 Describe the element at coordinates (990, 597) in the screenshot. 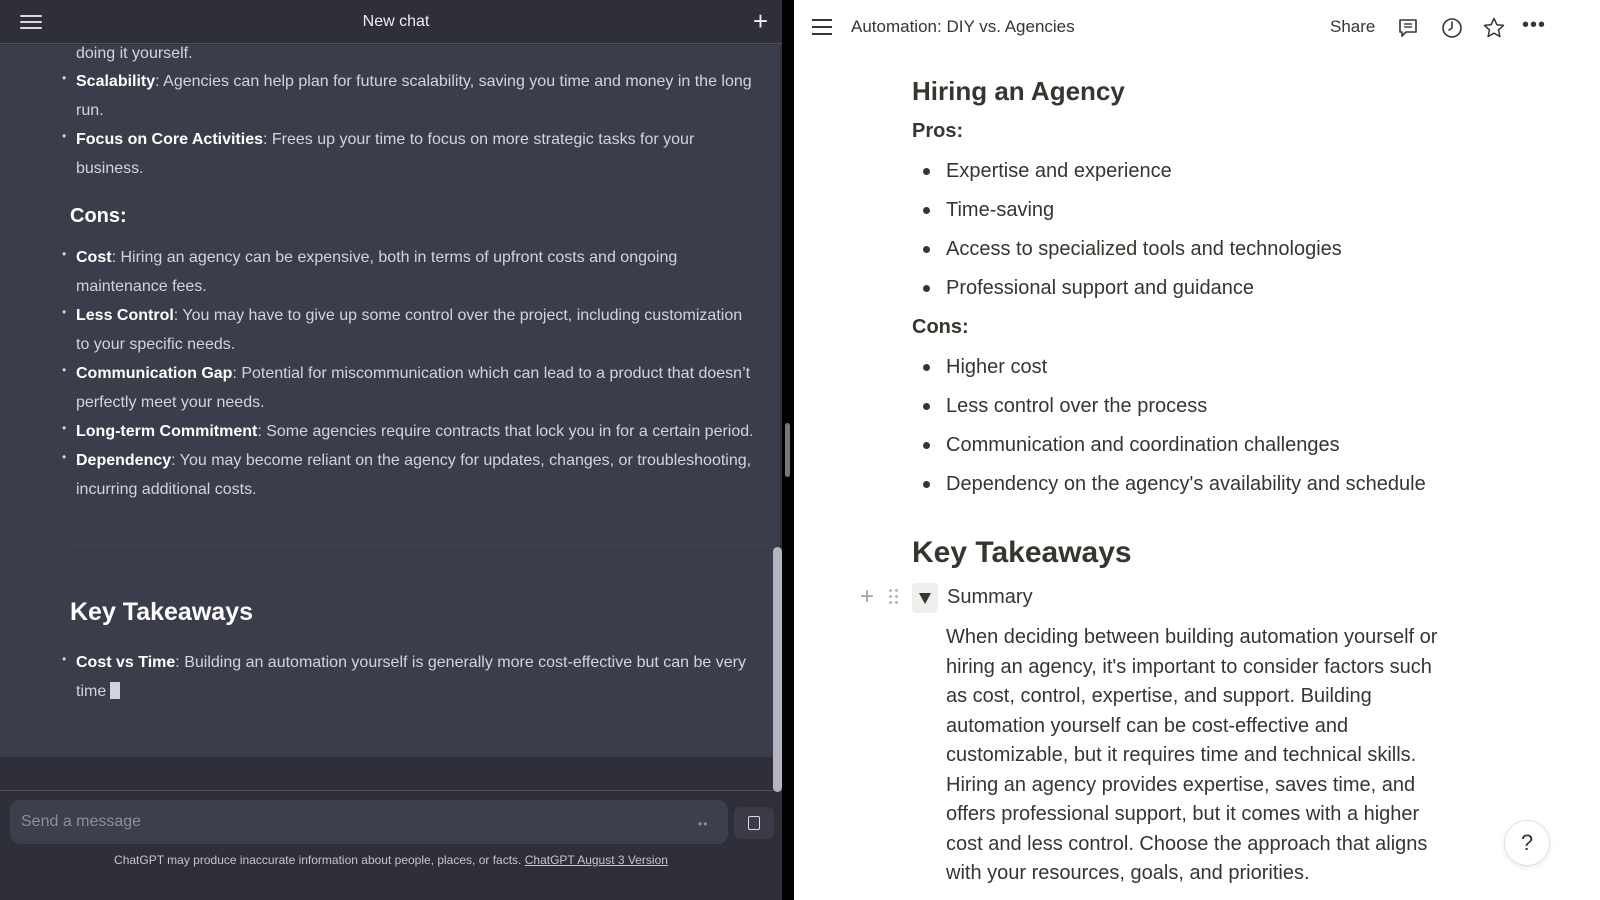

I see `toggle-label: Summary` at that location.